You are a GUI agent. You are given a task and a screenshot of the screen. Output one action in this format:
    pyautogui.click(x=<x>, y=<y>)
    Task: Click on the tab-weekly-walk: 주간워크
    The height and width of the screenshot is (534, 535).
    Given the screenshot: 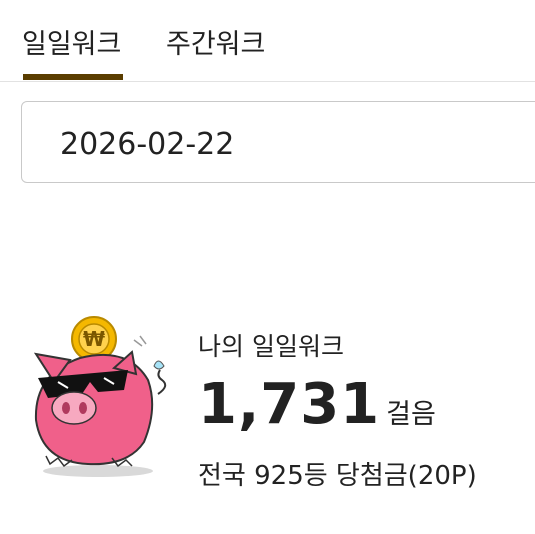 What is the action you would take?
    pyautogui.click(x=215, y=41)
    